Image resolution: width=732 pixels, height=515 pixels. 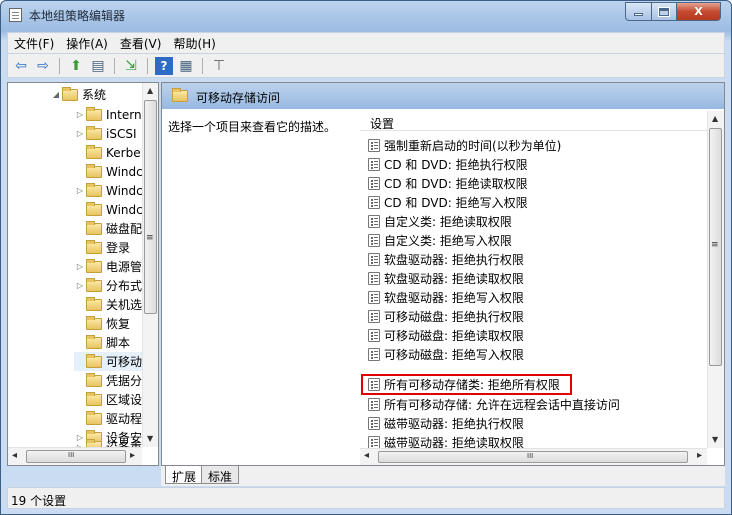 I want to click on policy-label: 可移动磁盘: 拒绝写入权限, so click(x=454, y=354).